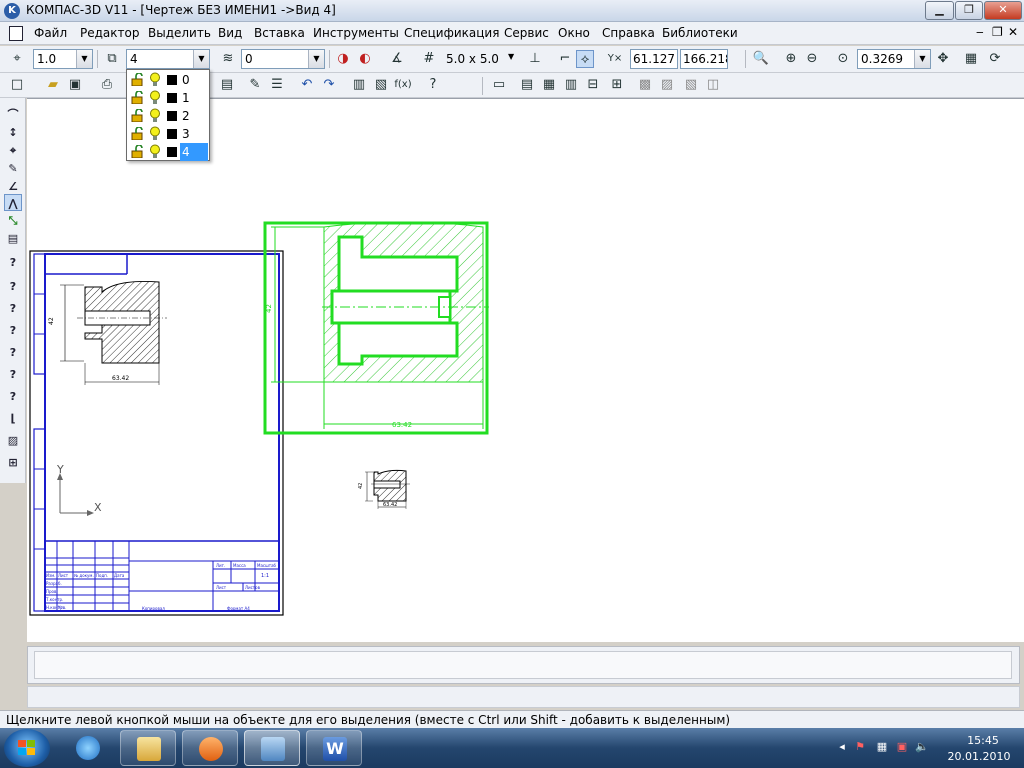  Describe the element at coordinates (168, 134) in the screenshot. I see `layer-row-3: 3` at that location.